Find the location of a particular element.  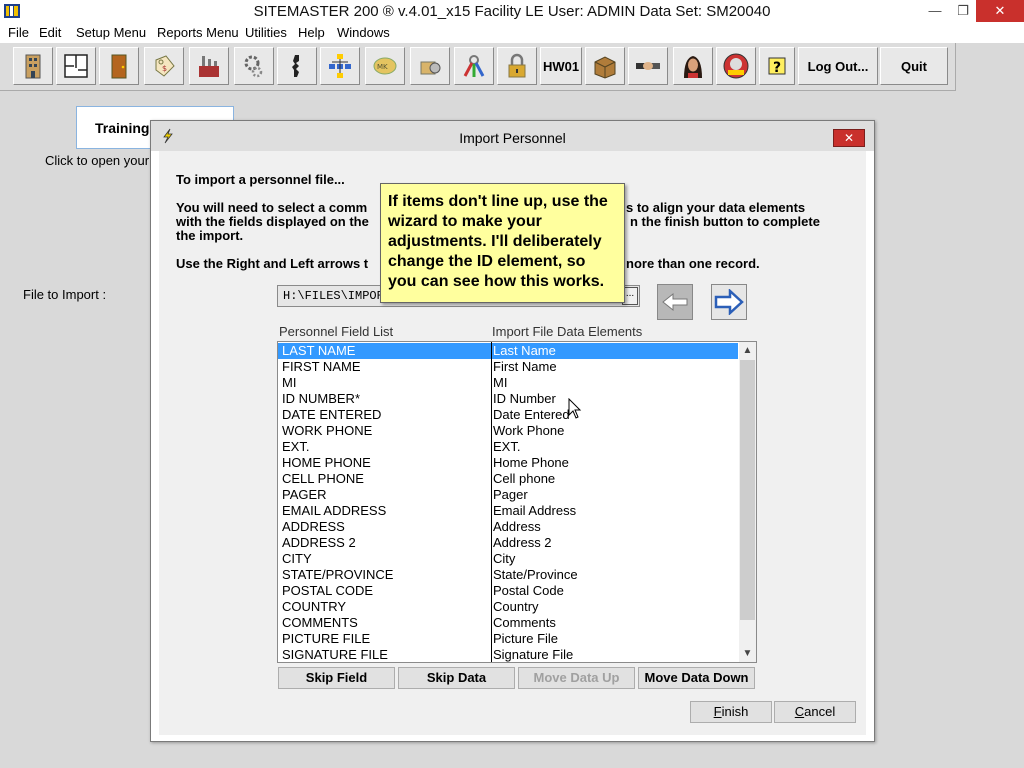

mapping-row: MI MI is located at coordinates (508, 383).